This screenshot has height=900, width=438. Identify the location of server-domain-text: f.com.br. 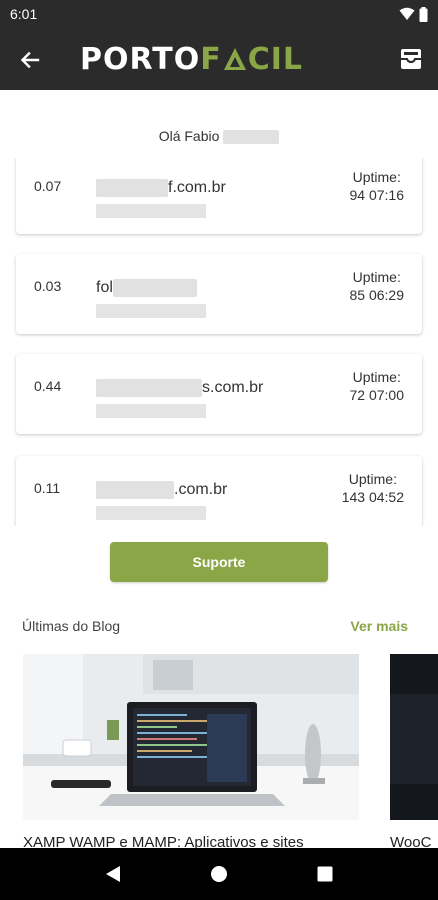
(197, 187).